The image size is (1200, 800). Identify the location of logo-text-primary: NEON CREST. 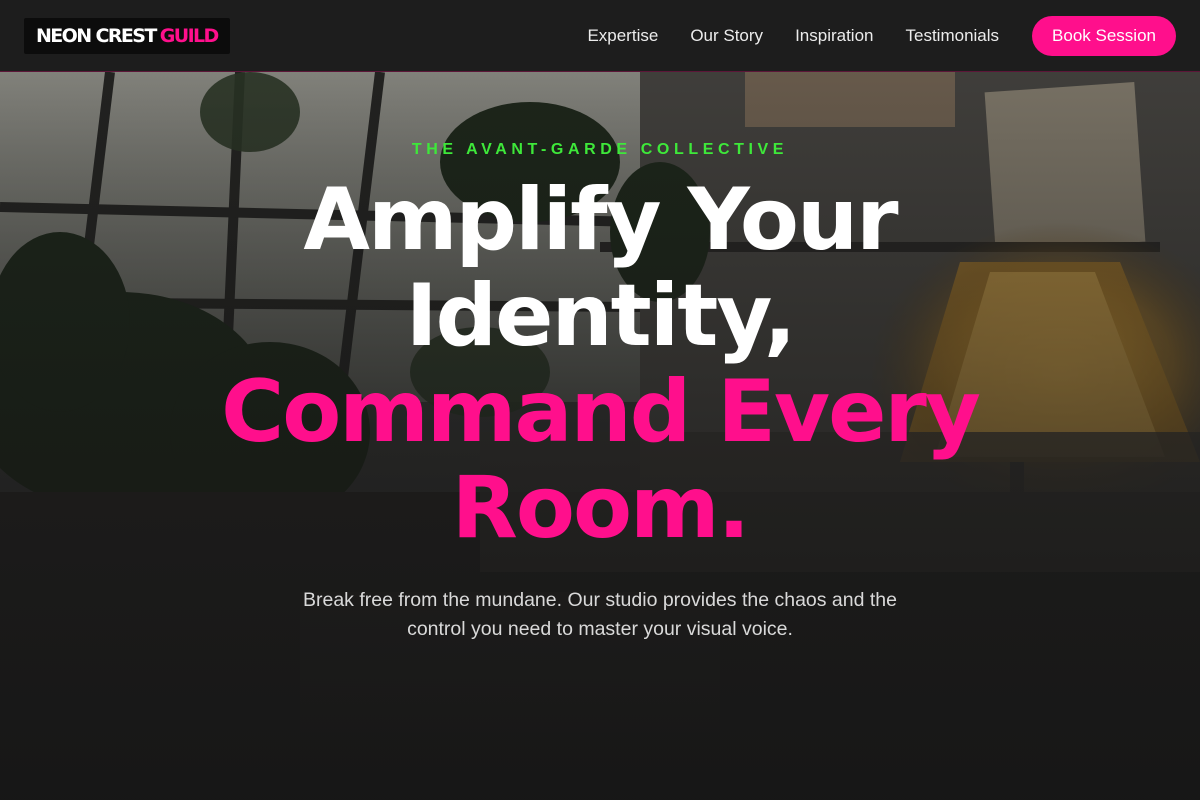
(96, 35).